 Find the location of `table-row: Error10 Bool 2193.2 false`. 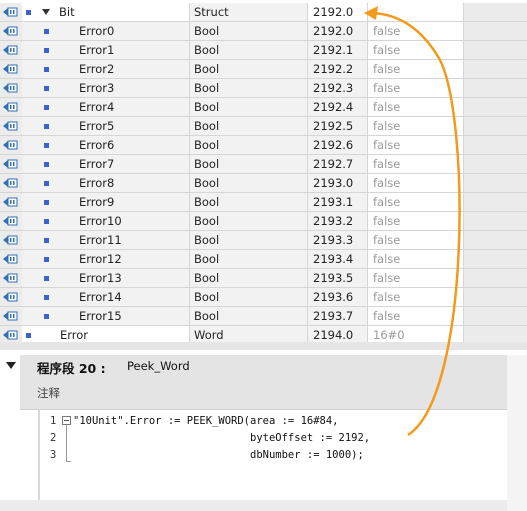

table-row: Error10 Bool 2193.2 false is located at coordinates (263, 221).